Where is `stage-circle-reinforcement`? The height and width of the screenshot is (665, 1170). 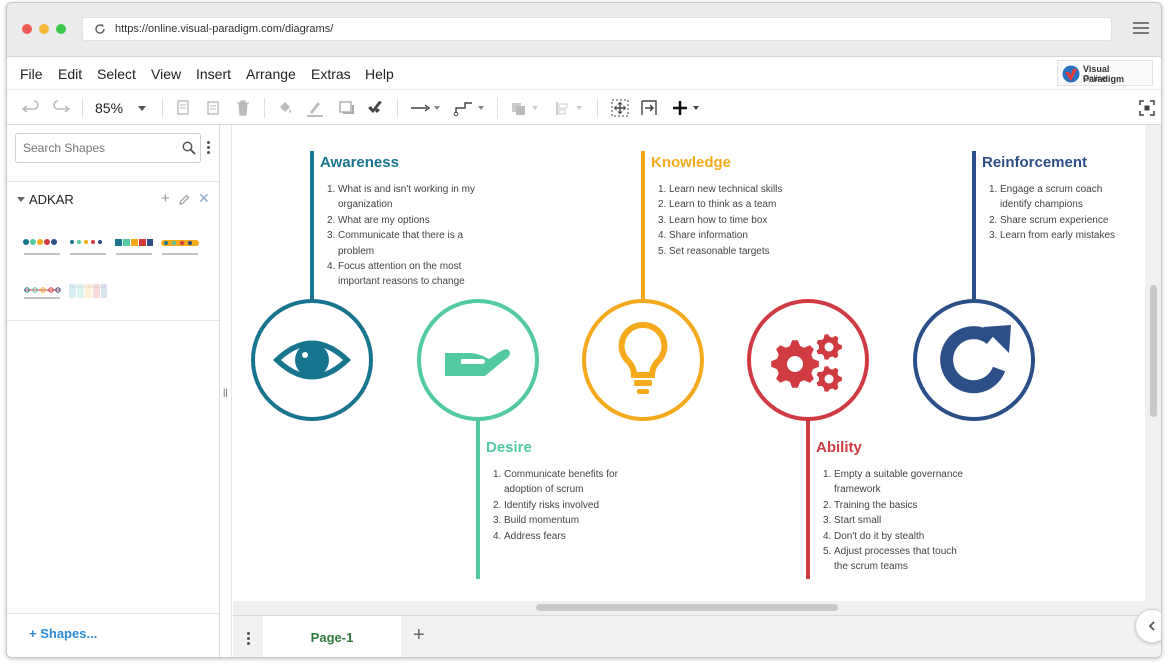
stage-circle-reinforcement is located at coordinates (974, 360).